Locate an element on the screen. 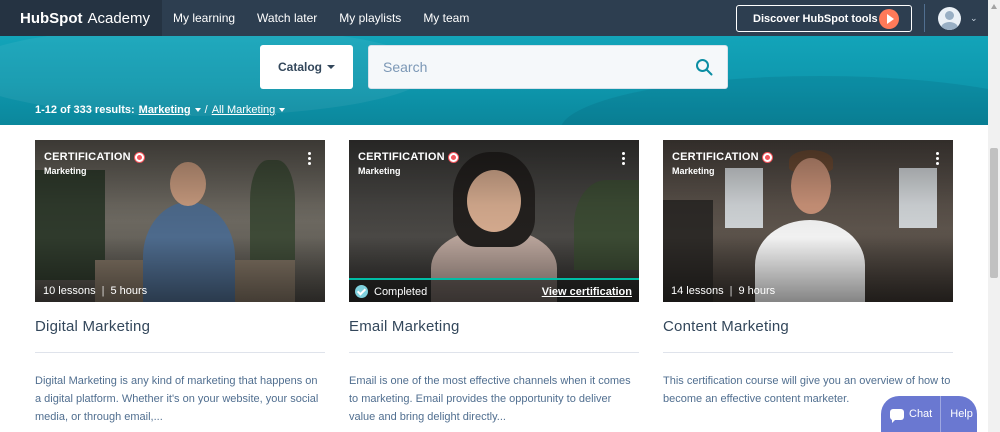 This screenshot has height=432, width=1000. search-placeholder: Search is located at coordinates (405, 67).